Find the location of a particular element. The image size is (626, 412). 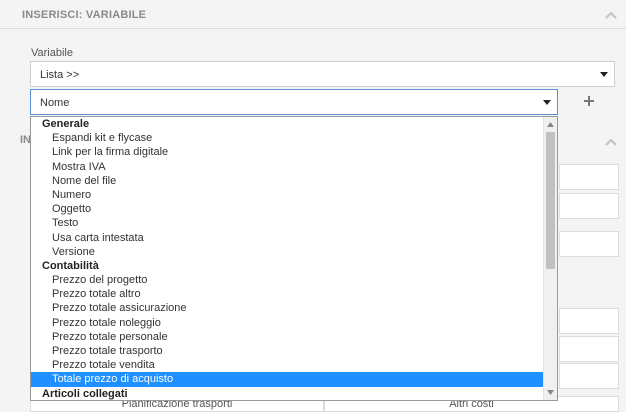

add-button is located at coordinates (589, 101).